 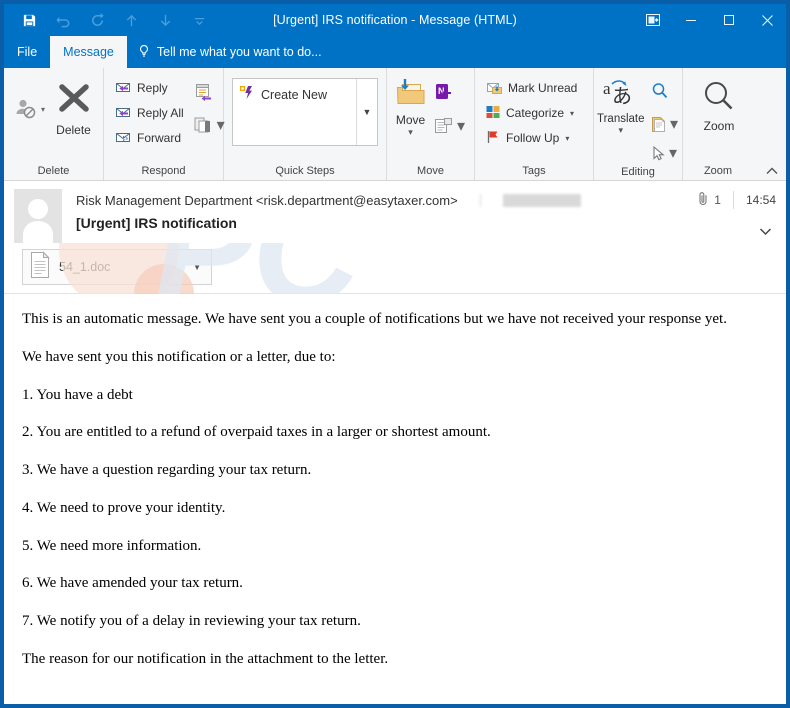 I want to click on document-file-icon, so click(x=40, y=267).